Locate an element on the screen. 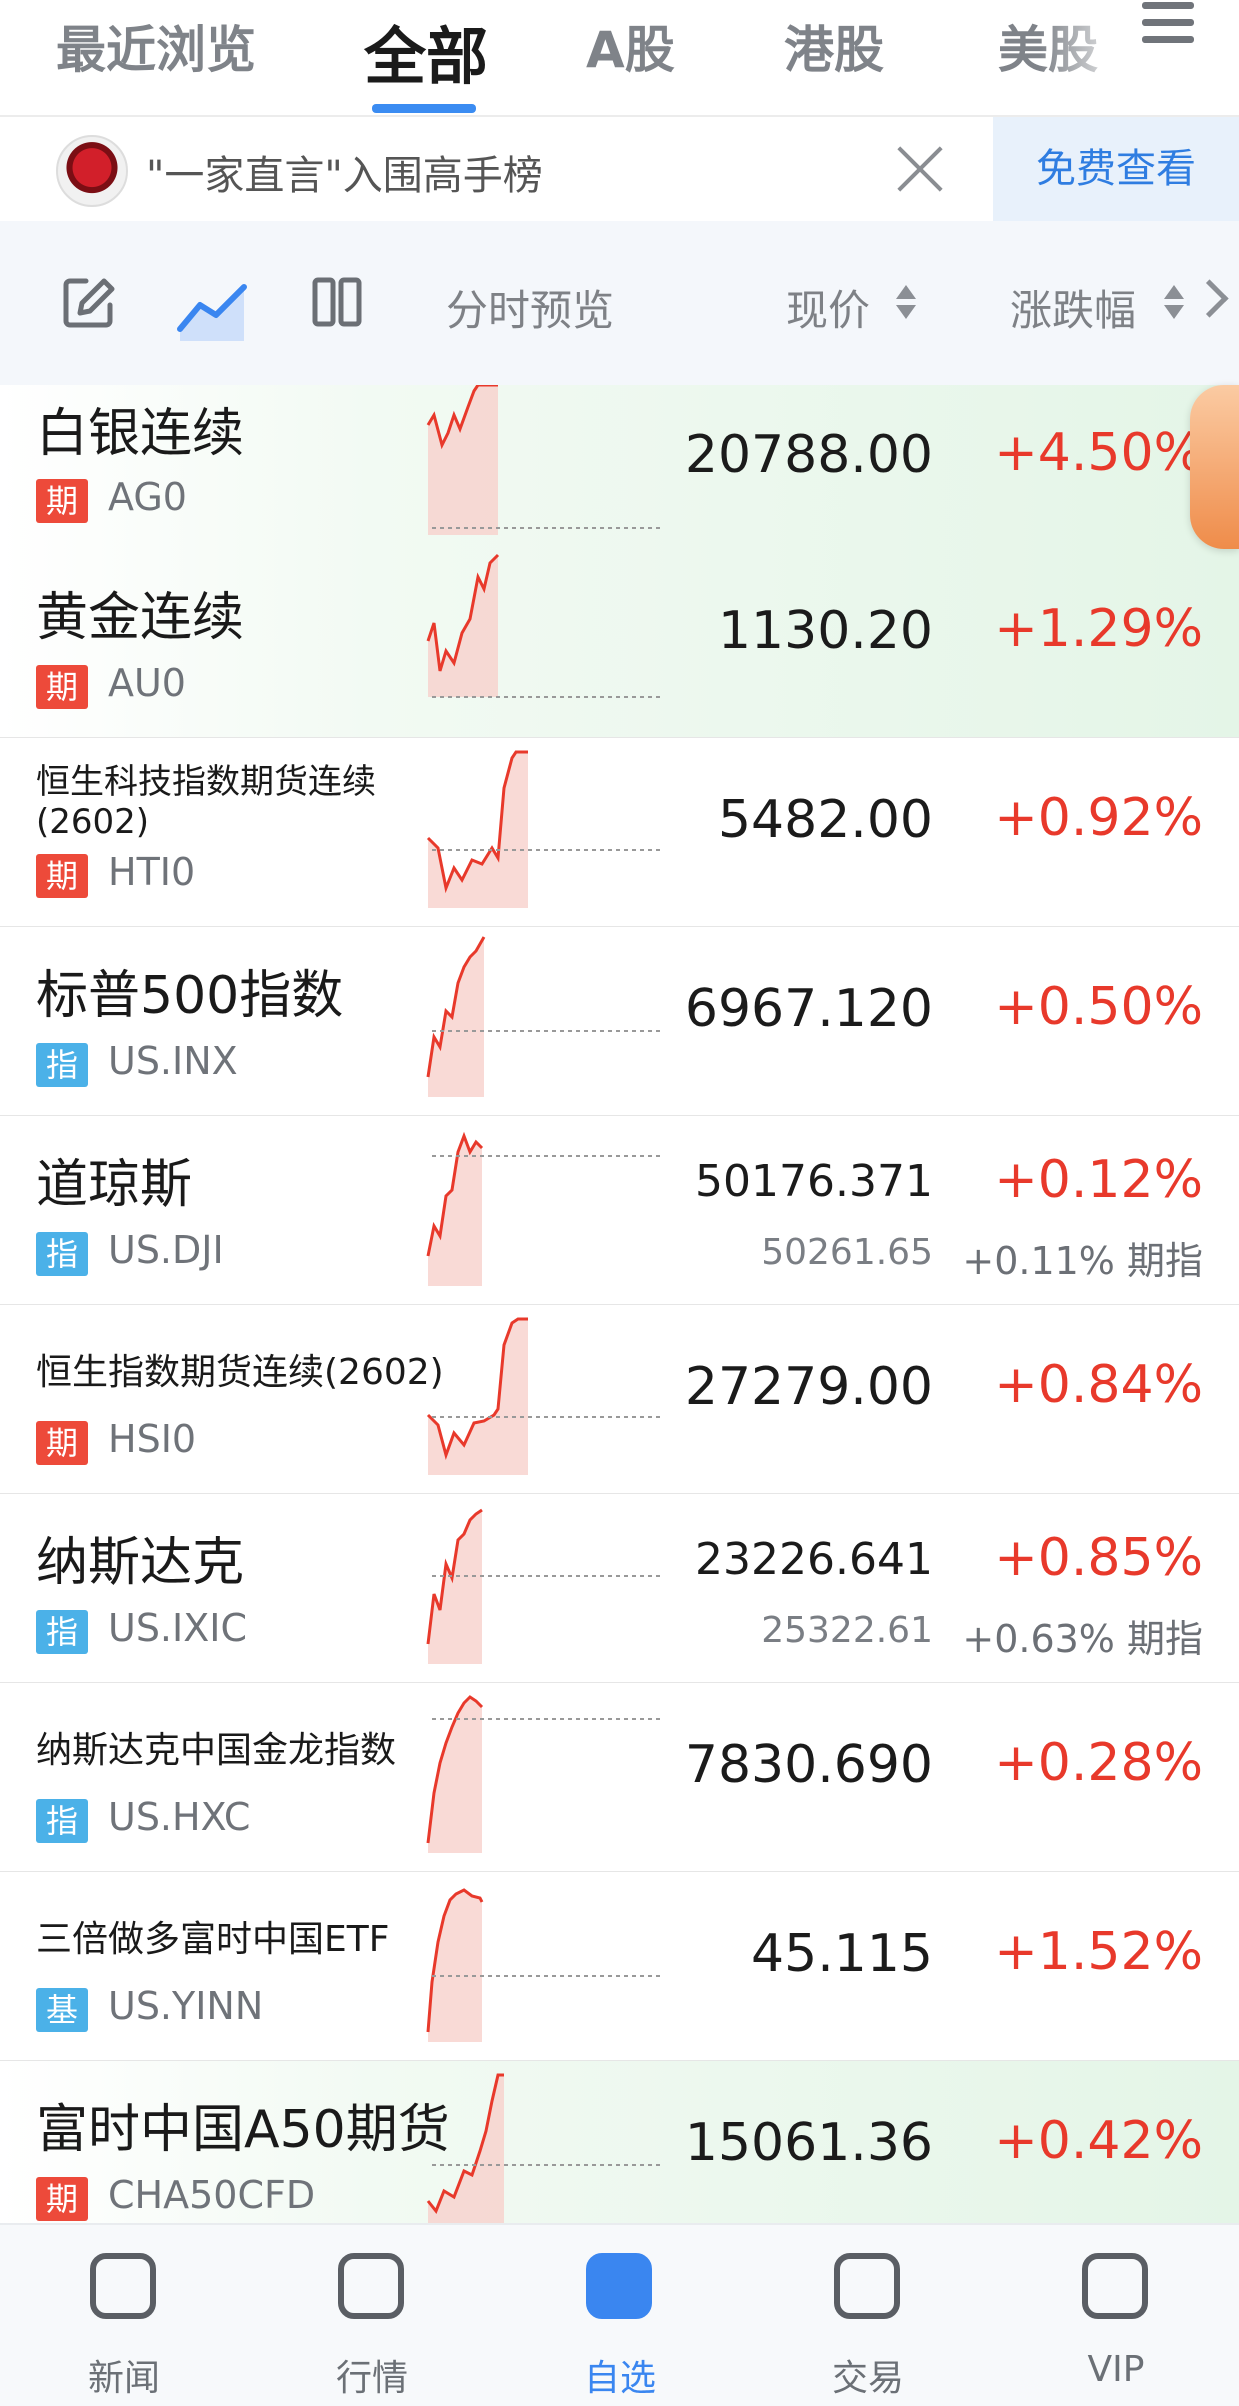 This screenshot has height=2406, width=1239. intraday-preview-label: 分时预览 is located at coordinates (530, 310).